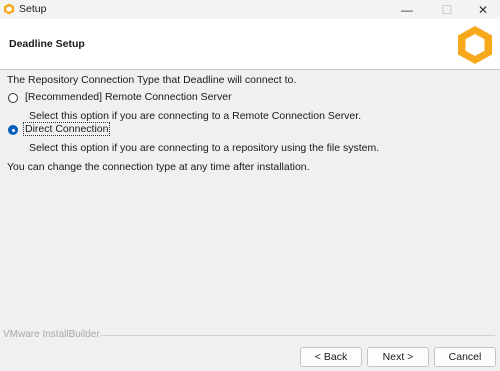 This screenshot has width=500, height=371. I want to click on deadline-logo-icon, so click(475, 45).